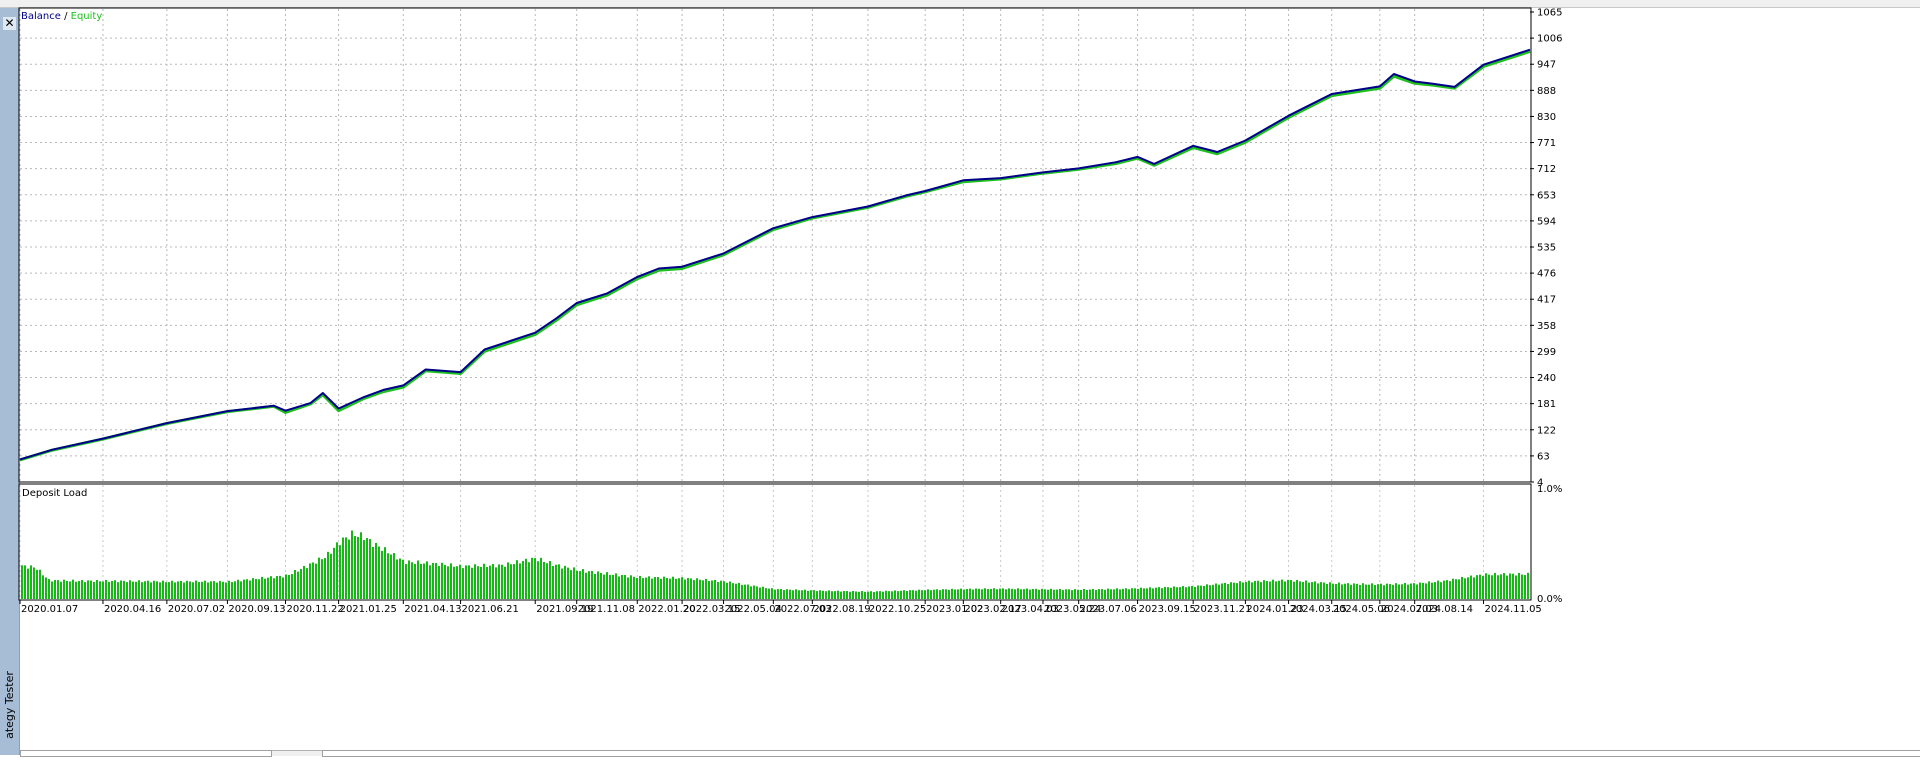 This screenshot has height=775, width=1920. I want to click on y-tick-label: 122, so click(1546, 430).